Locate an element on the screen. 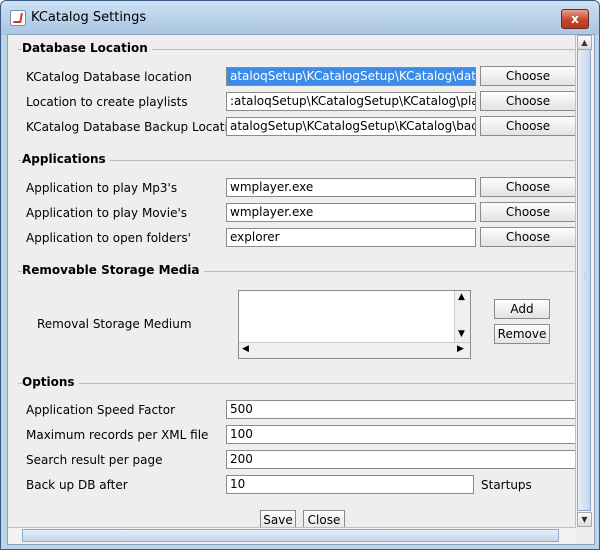 This screenshot has height=550, width=600. panel-vertical-thumb: ⋮ is located at coordinates (584, 280).